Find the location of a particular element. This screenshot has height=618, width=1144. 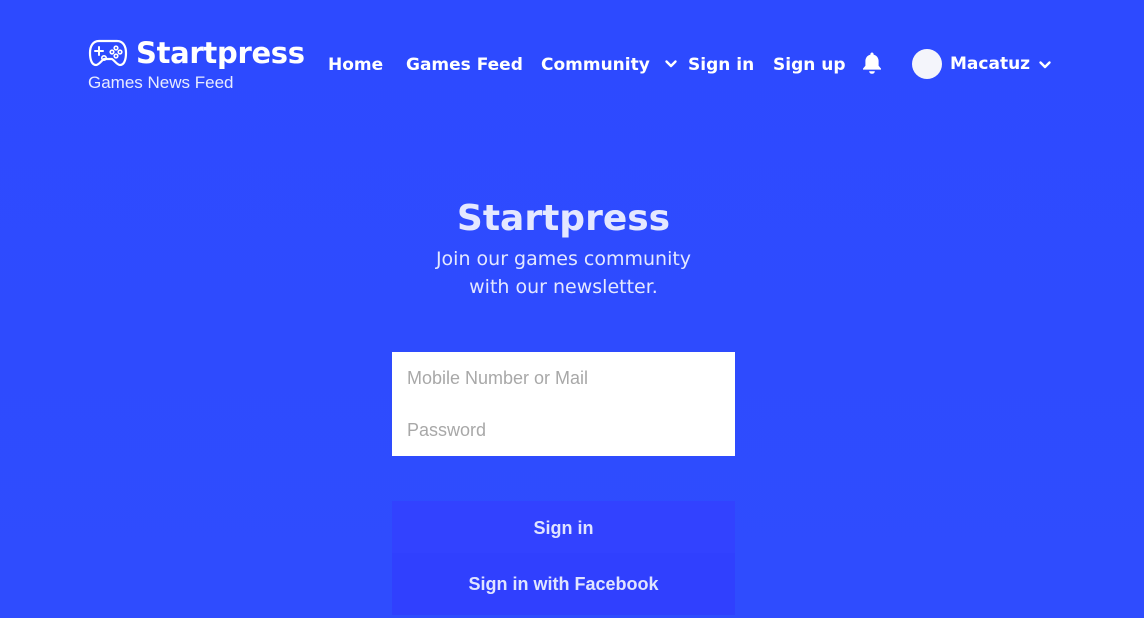

nav-item-community: Community is located at coordinates (609, 65).